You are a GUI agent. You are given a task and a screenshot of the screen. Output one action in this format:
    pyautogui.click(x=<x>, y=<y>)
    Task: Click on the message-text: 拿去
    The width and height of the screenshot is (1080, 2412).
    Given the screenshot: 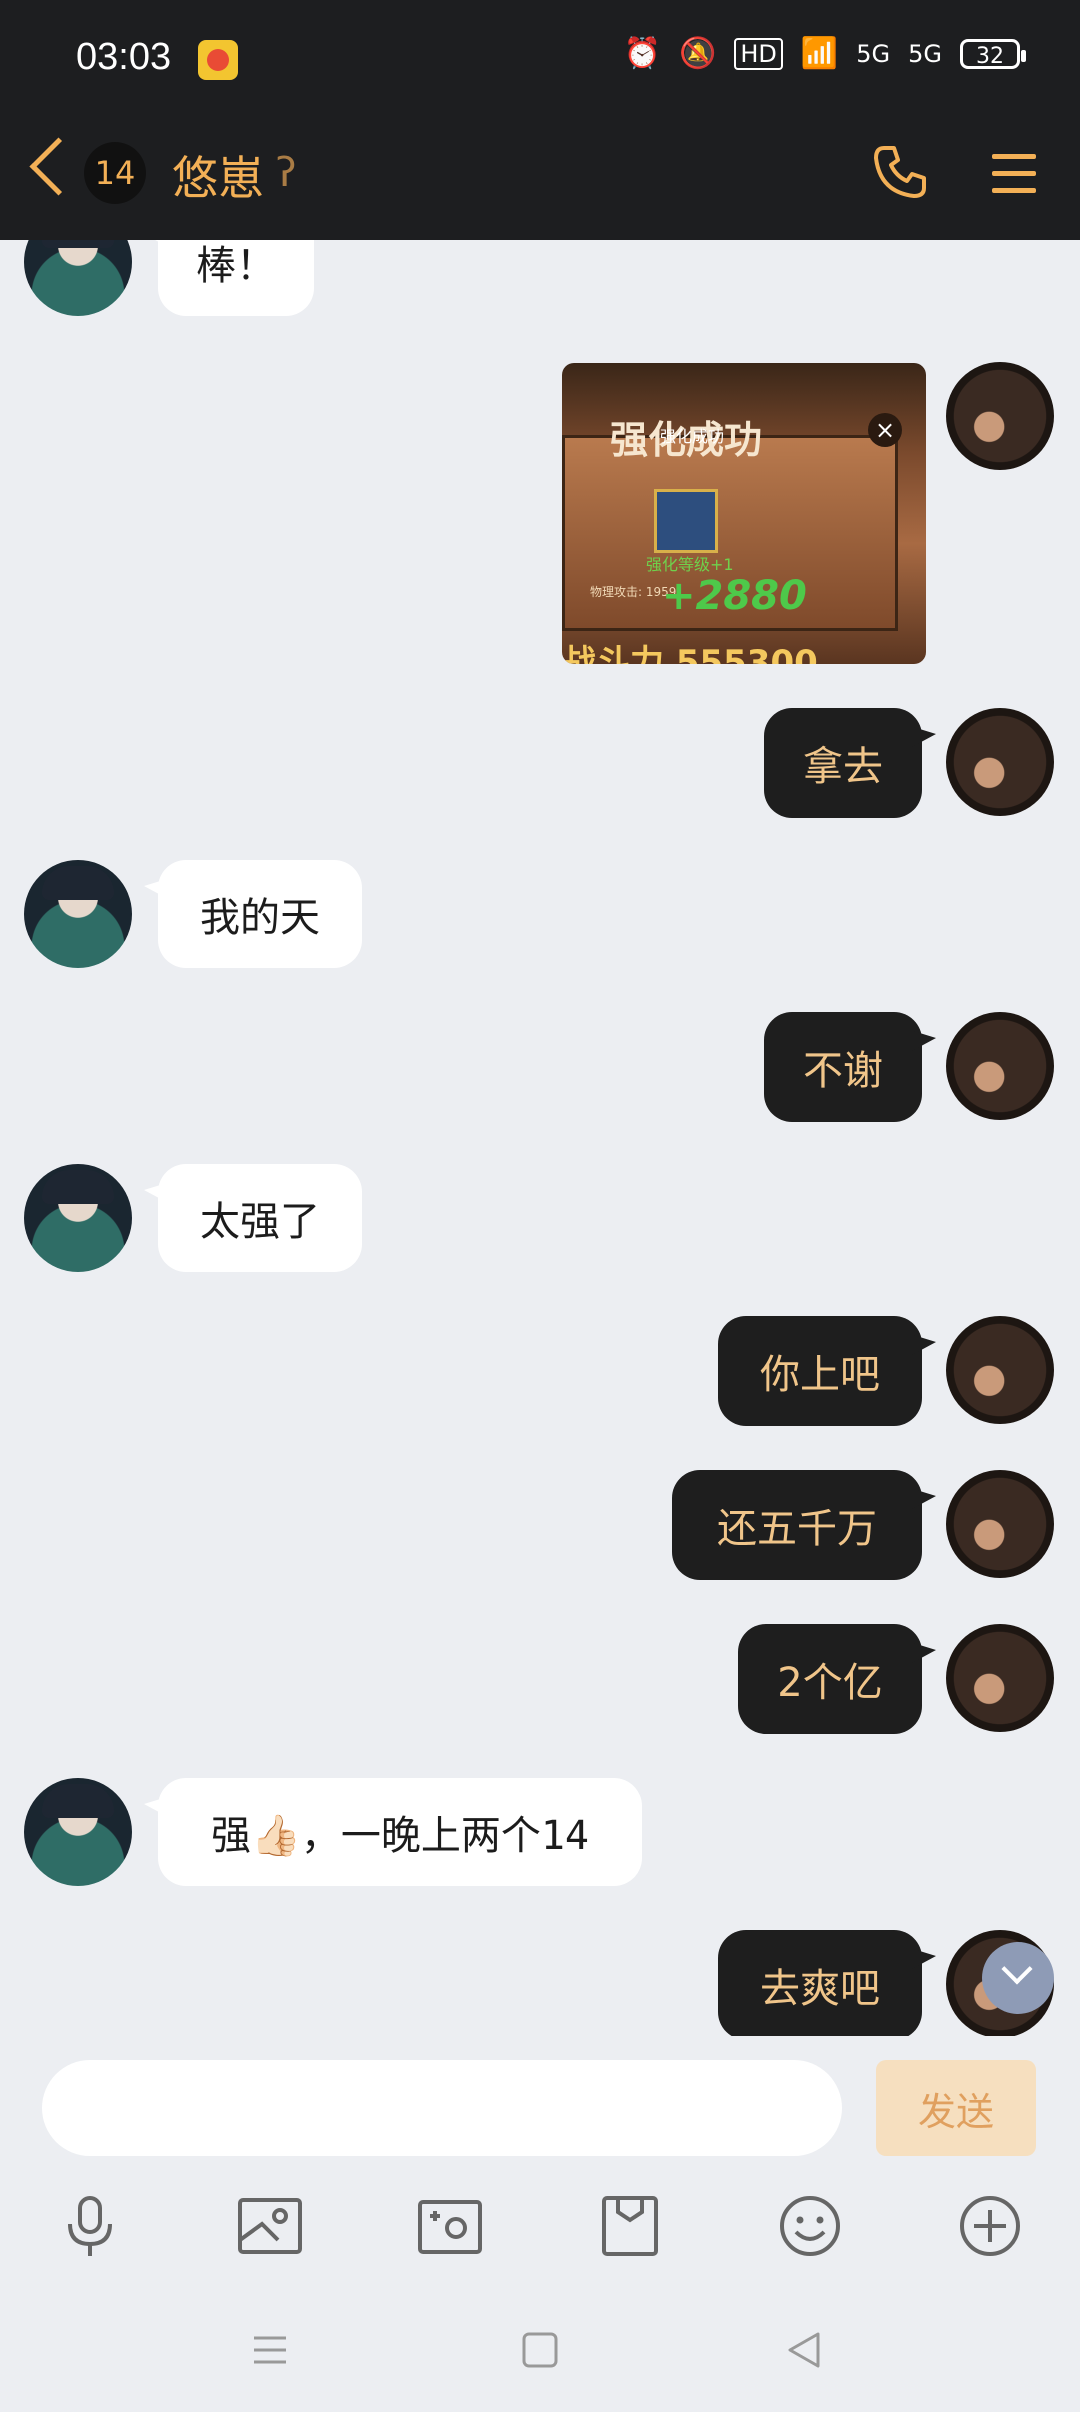 What is the action you would take?
    pyautogui.click(x=843, y=767)
    